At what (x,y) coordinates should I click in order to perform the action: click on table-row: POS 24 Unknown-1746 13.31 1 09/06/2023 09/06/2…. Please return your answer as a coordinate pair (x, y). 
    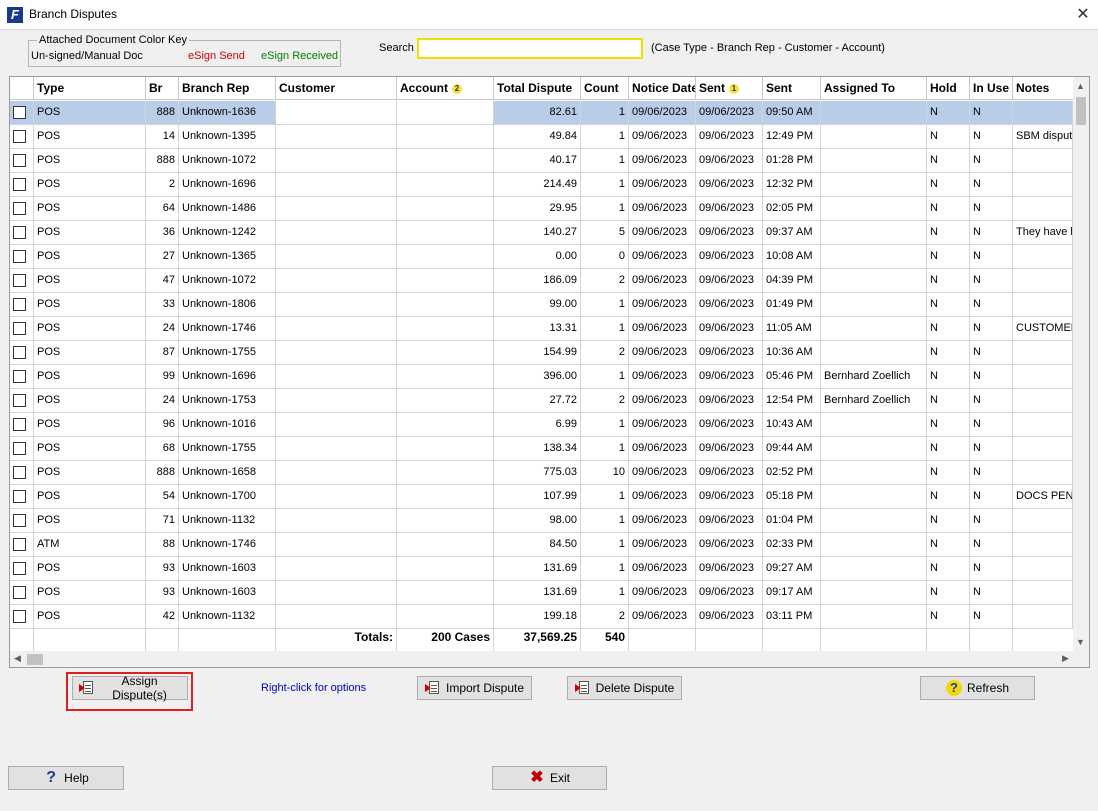
    Looking at the image, I should click on (541, 329).